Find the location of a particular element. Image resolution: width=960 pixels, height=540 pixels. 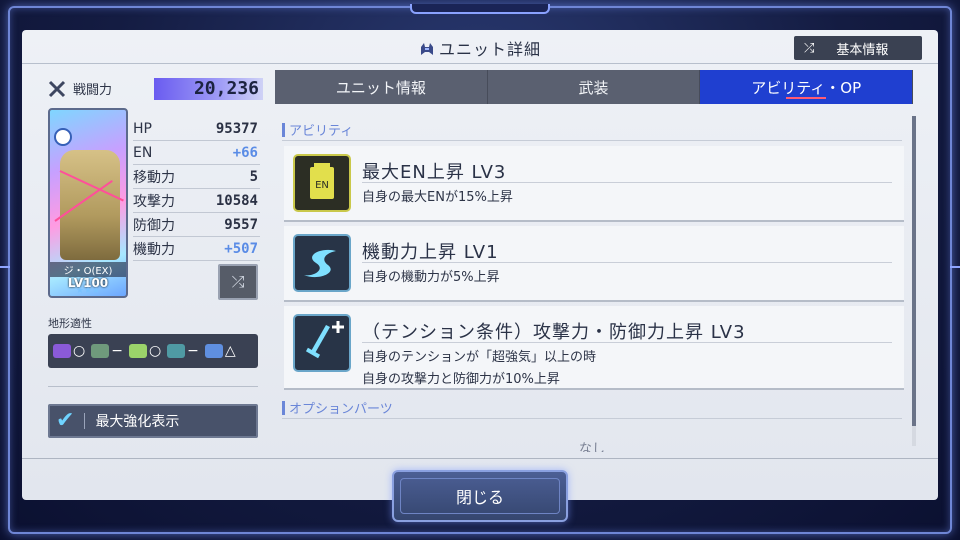

unit-portrait is located at coordinates (90, 205).